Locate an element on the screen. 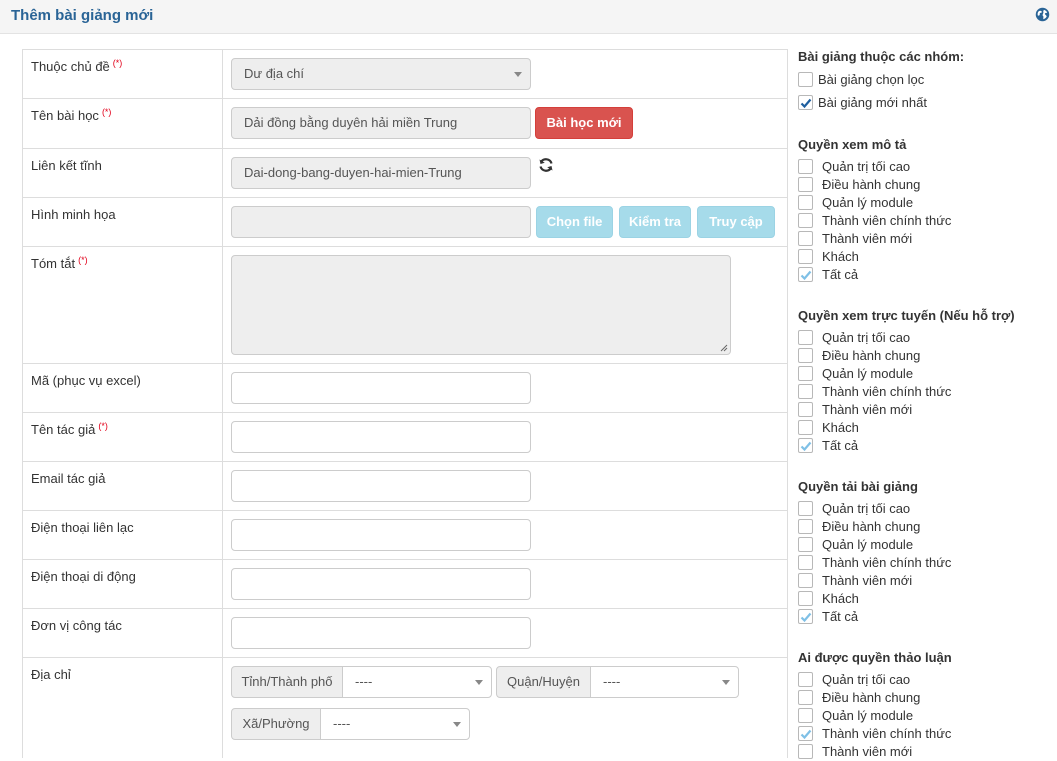 Image resolution: width=1057 pixels, height=761 pixels. phone-input is located at coordinates (381, 535).